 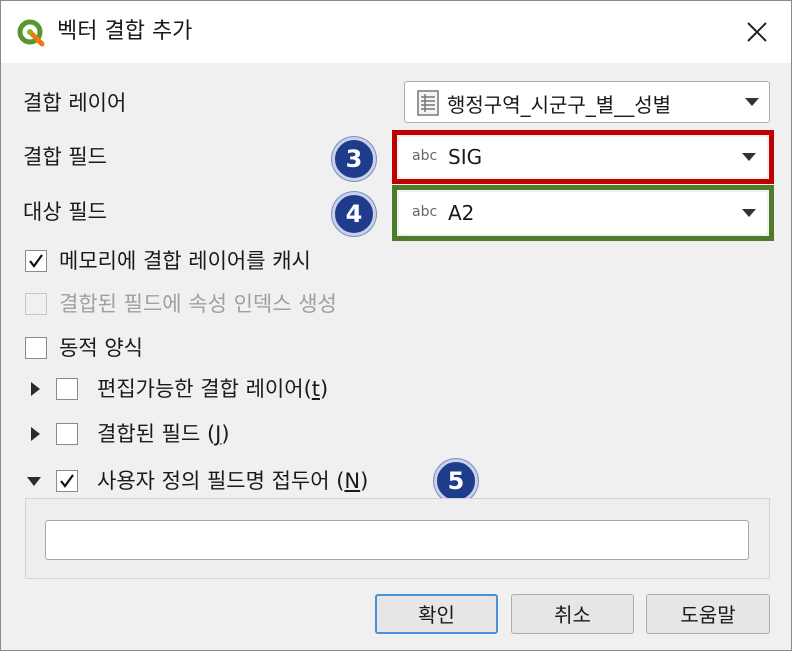 I want to click on ok-button: 확인, so click(x=436, y=614).